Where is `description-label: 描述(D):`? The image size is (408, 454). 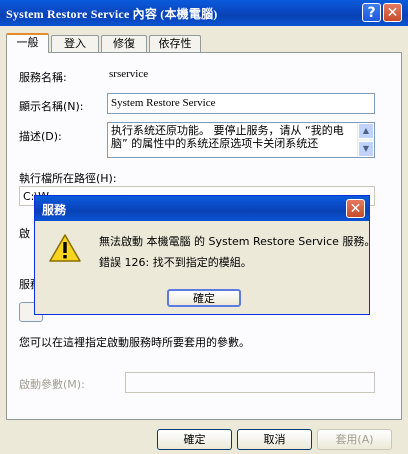
description-label: 描述(D): is located at coordinates (40, 136).